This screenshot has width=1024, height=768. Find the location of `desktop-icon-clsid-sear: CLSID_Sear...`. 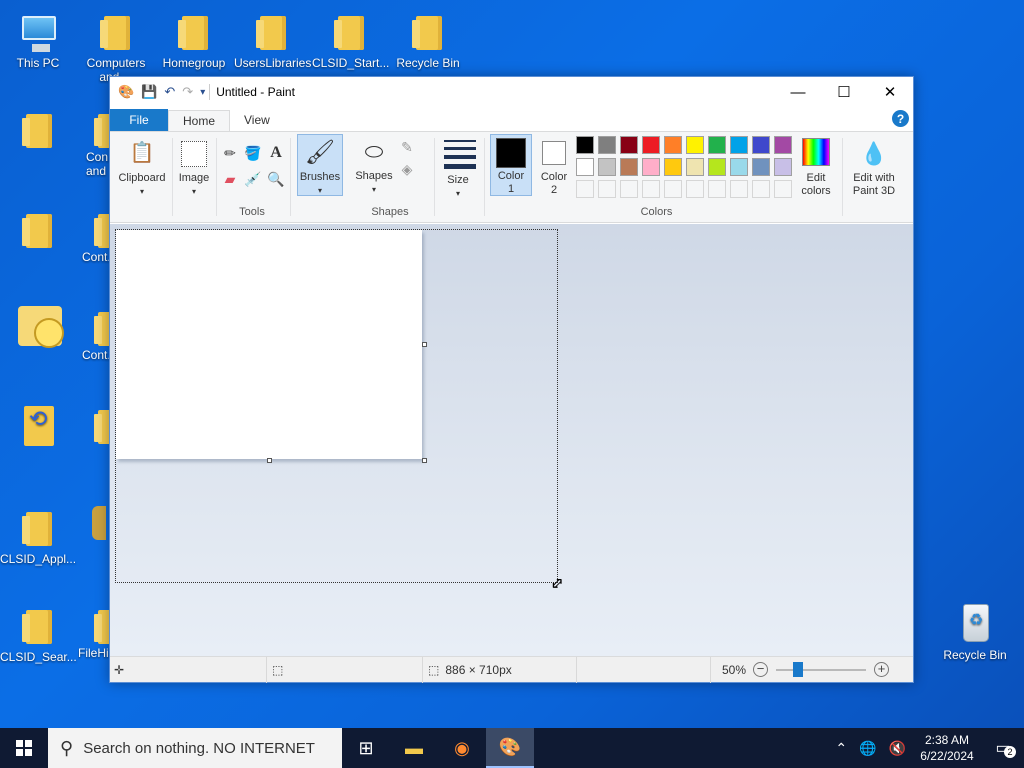

desktop-icon-clsid-sear: CLSID_Sear... is located at coordinates (38, 634).